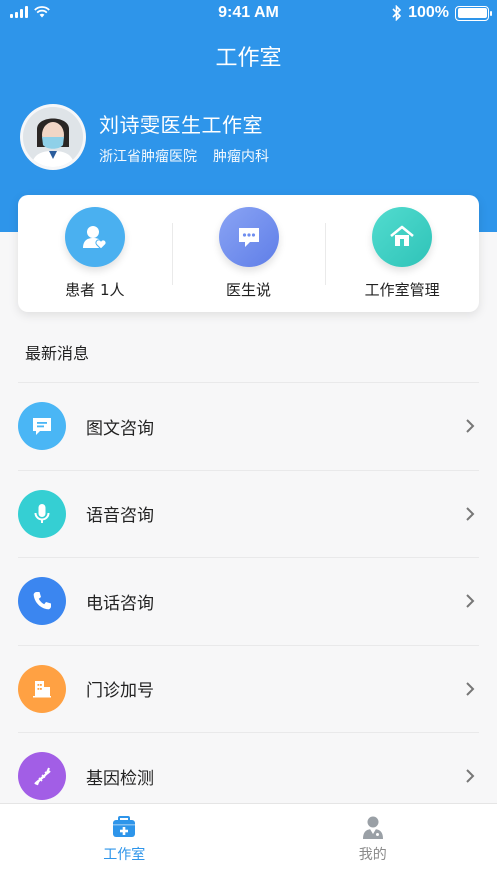  Describe the element at coordinates (248, 426) in the screenshot. I see `list-item-text-consult: 图文咨询` at that location.